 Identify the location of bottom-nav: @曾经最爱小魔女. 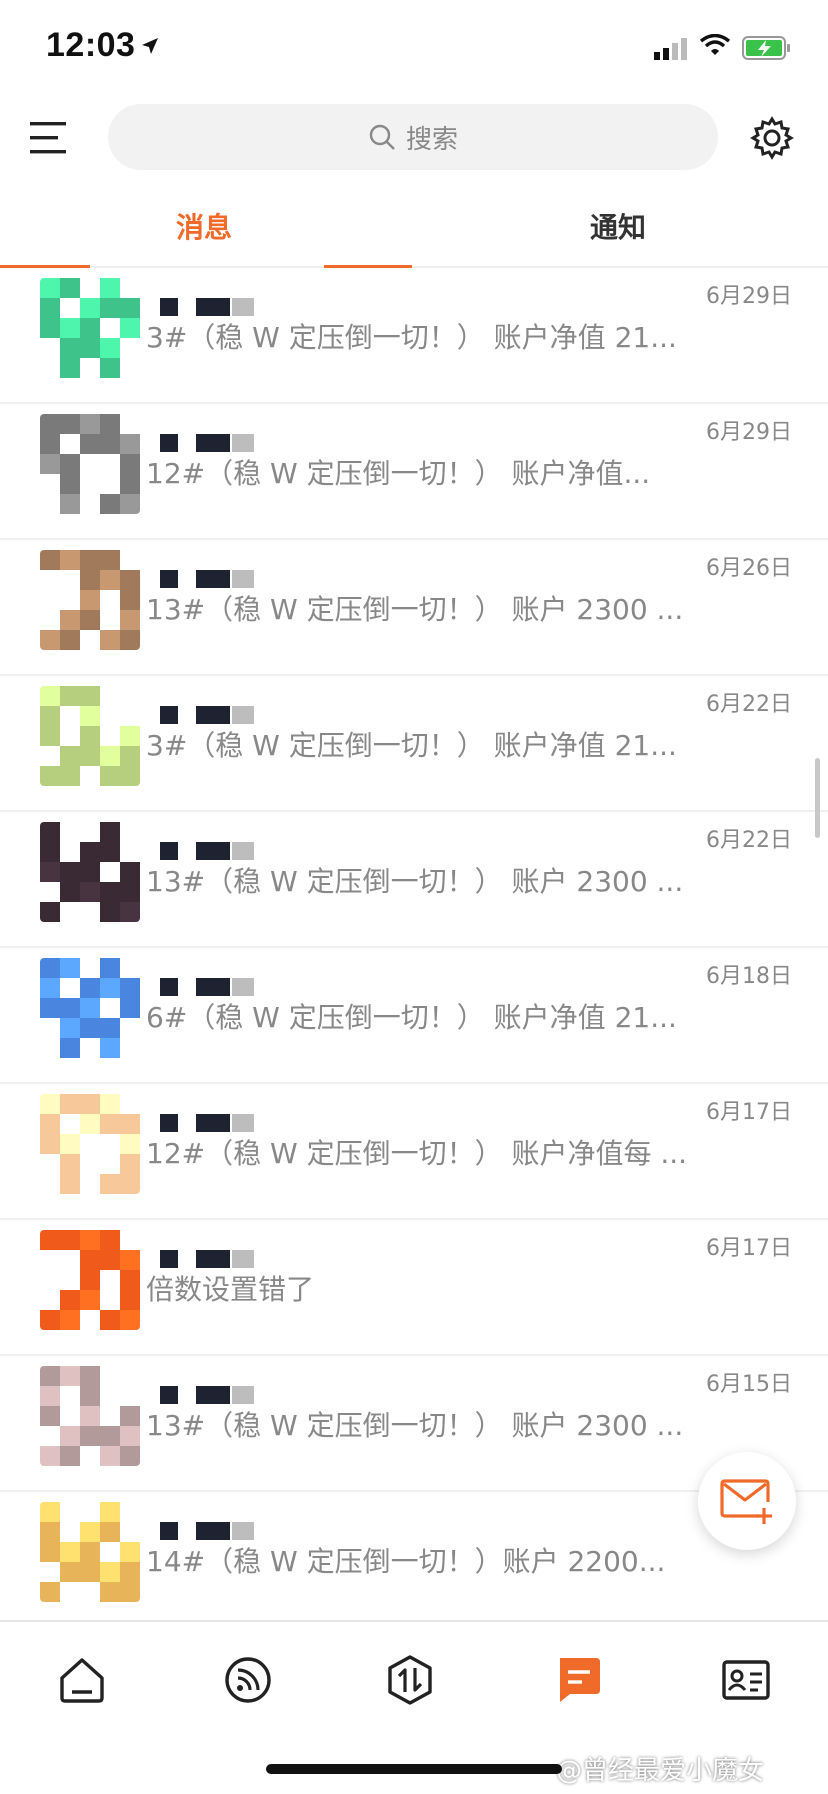
(414, 1707).